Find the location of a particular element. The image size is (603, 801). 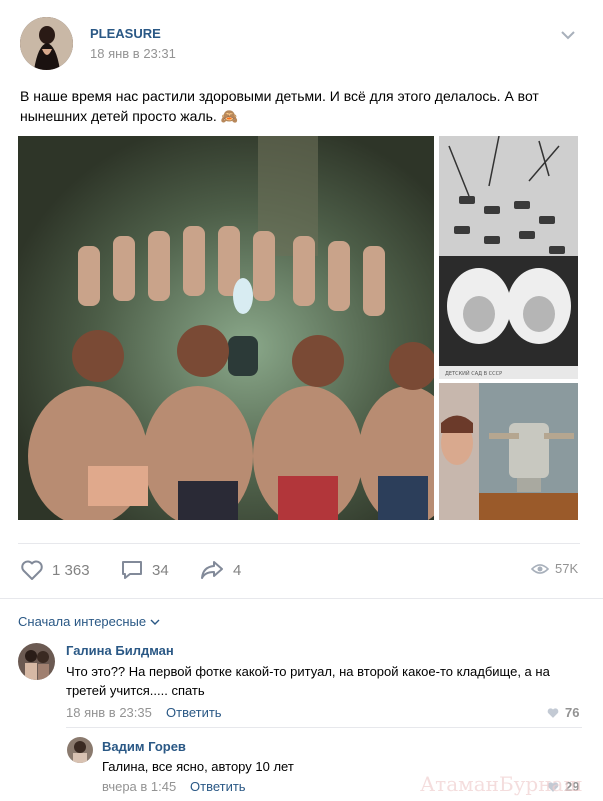

comment-like-count: 76 is located at coordinates (572, 712).